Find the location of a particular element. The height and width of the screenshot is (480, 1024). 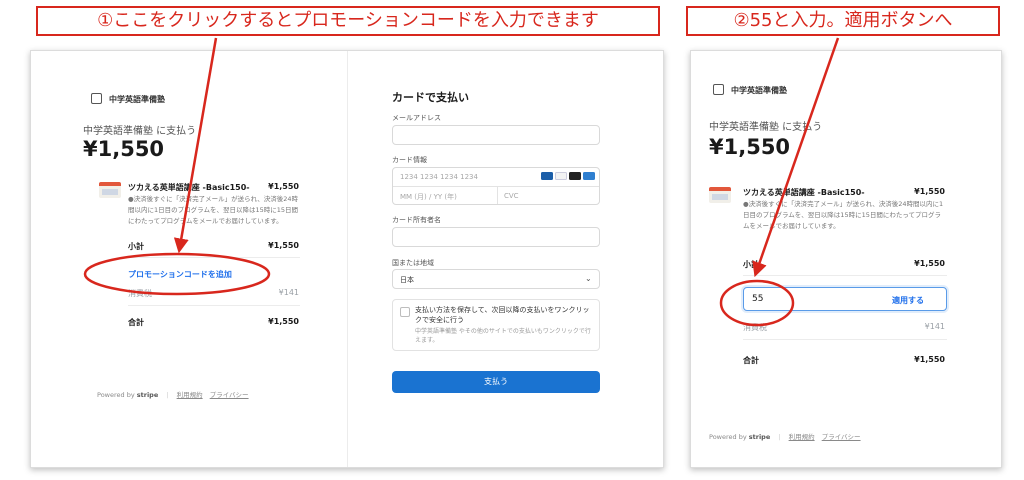

expiry-input: MM (月) / YY (年) is located at coordinates (428, 197).